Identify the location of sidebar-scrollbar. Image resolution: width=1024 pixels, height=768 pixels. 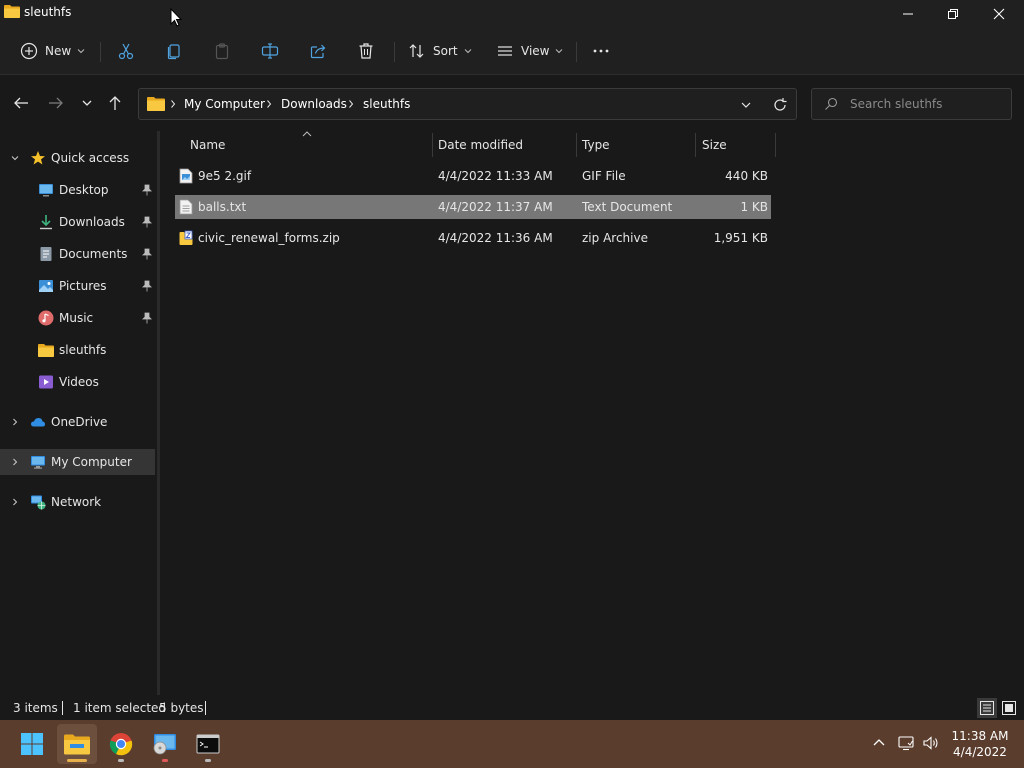
(158, 413).